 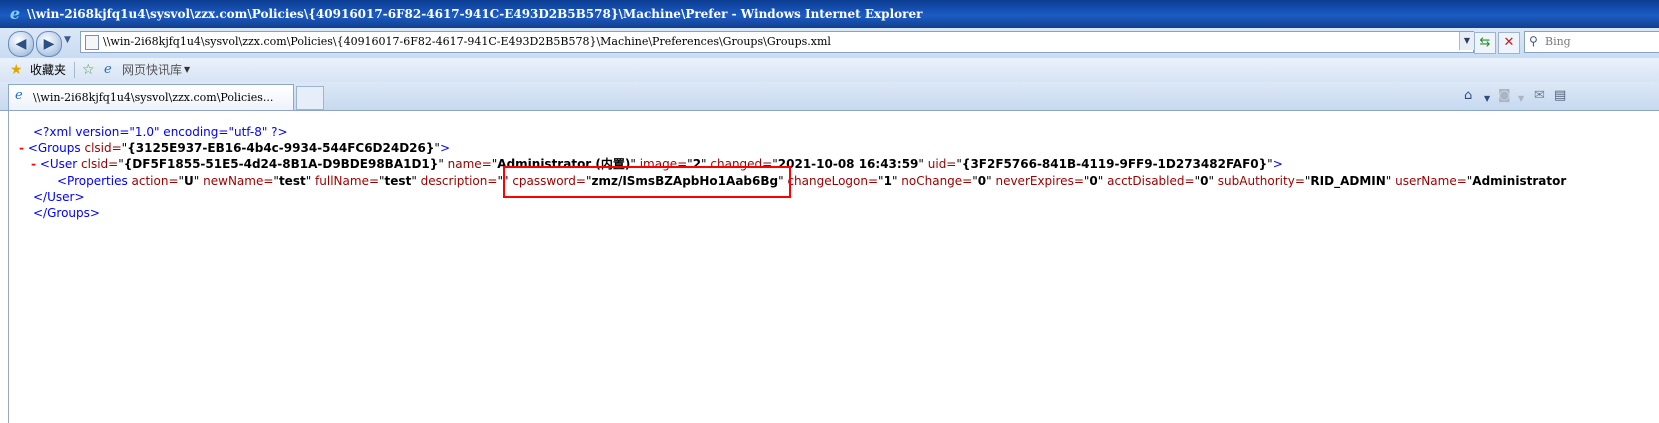 I want to click on groups-open-tag: <Groups, so click(x=54, y=148).